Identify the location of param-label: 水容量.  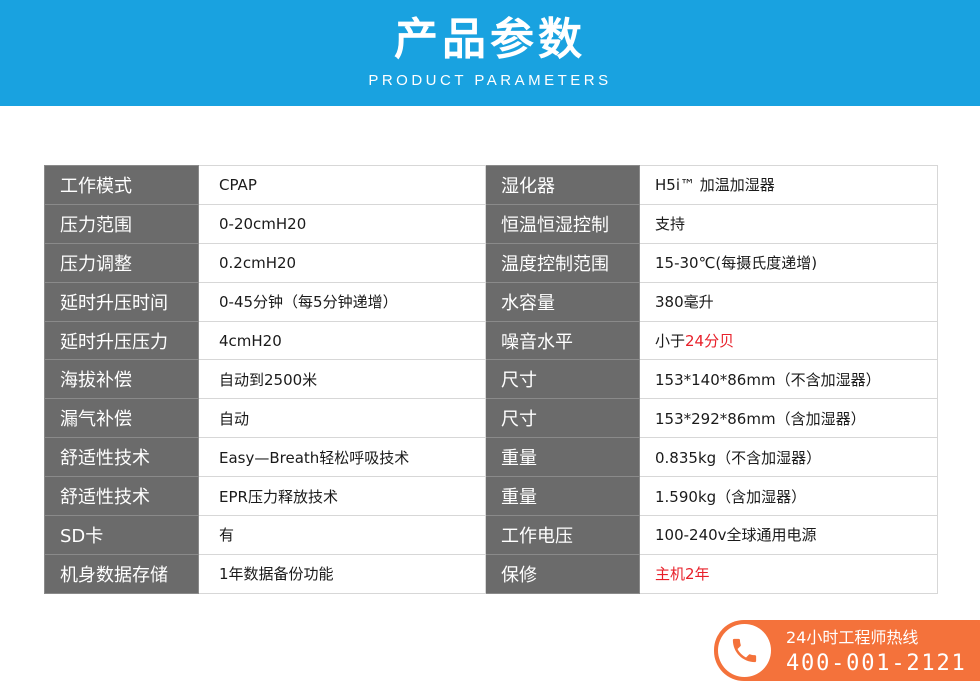
(562, 301).